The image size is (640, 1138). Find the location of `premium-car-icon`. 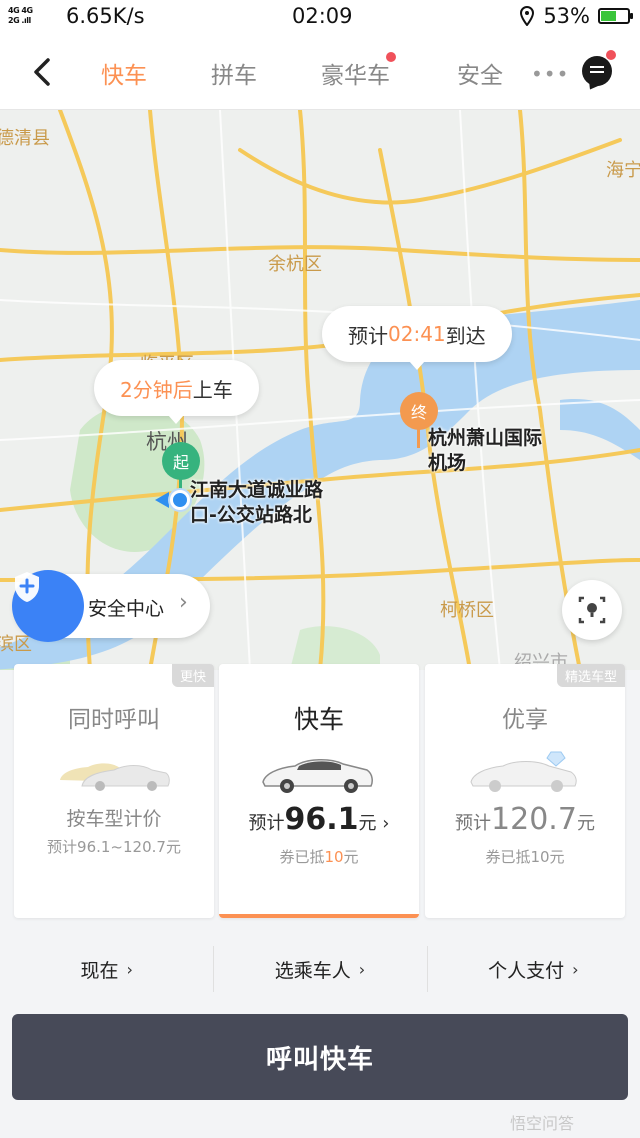

premium-car-icon is located at coordinates (523, 771).